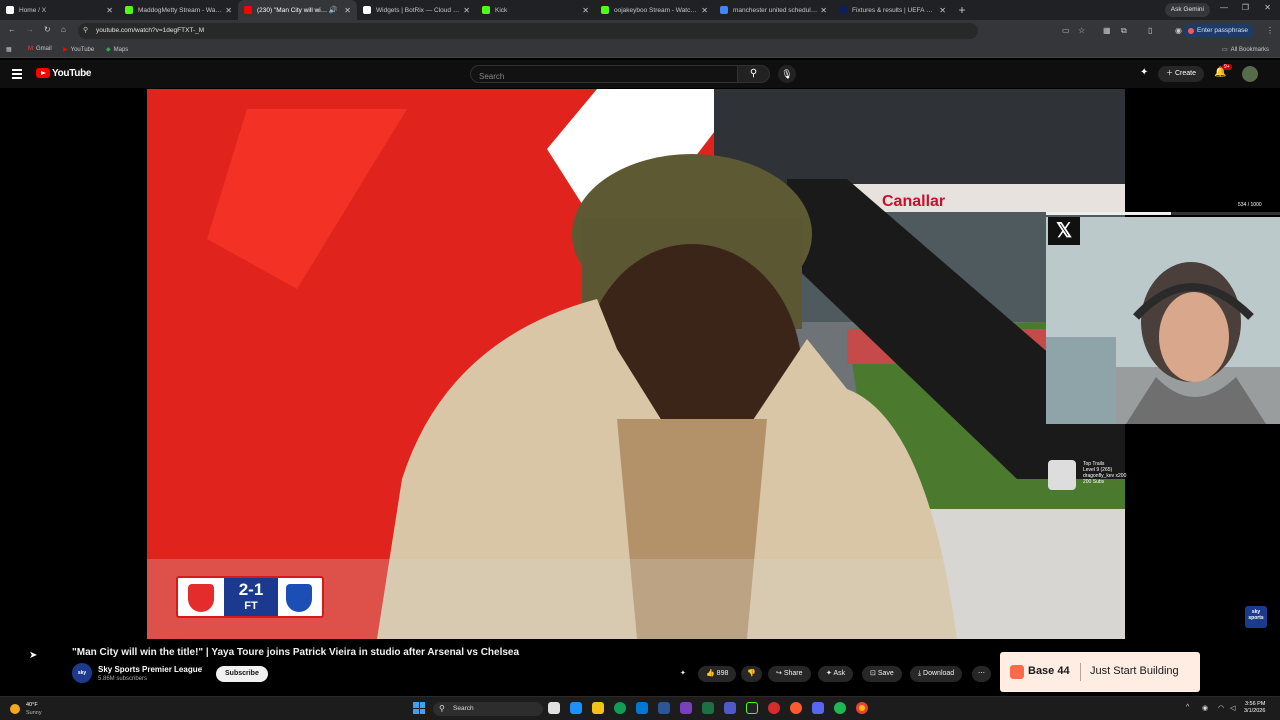 This screenshot has height=720, width=1280. Describe the element at coordinates (30, 29) in the screenshot. I see `forward-icon: →` at that location.